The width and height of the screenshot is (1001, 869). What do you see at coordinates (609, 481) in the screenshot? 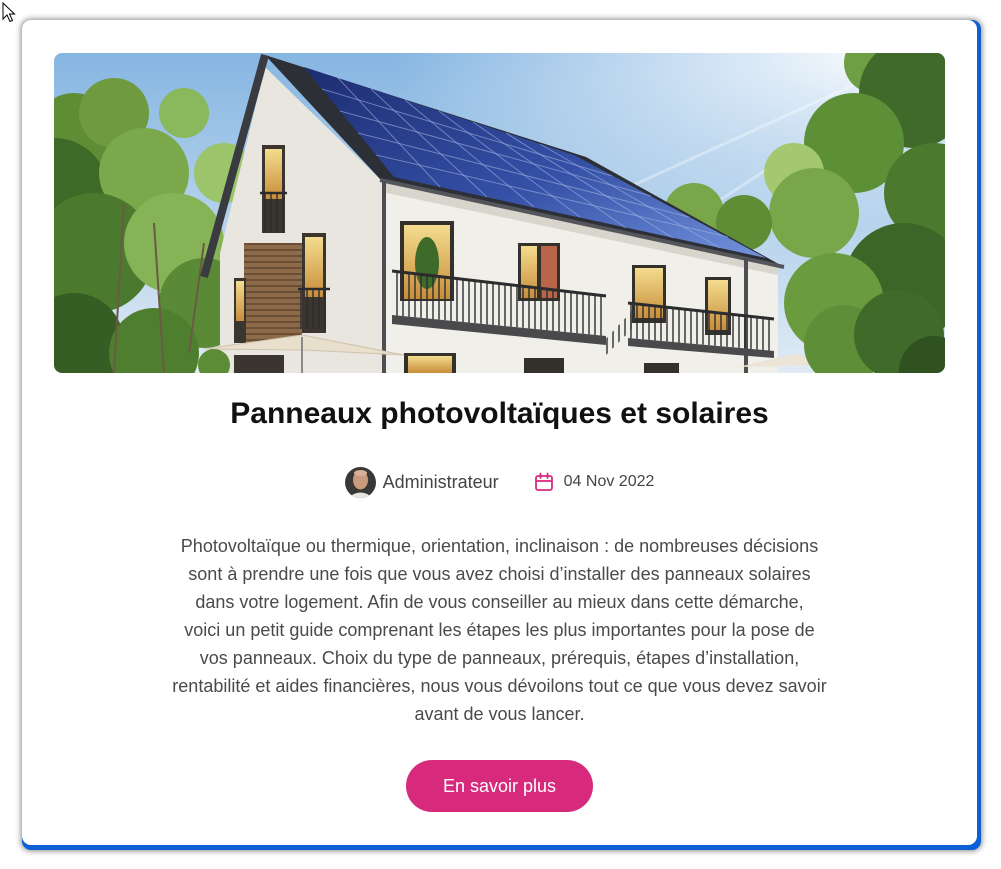
I see `post-date: 04 Nov 2022` at bounding box center [609, 481].